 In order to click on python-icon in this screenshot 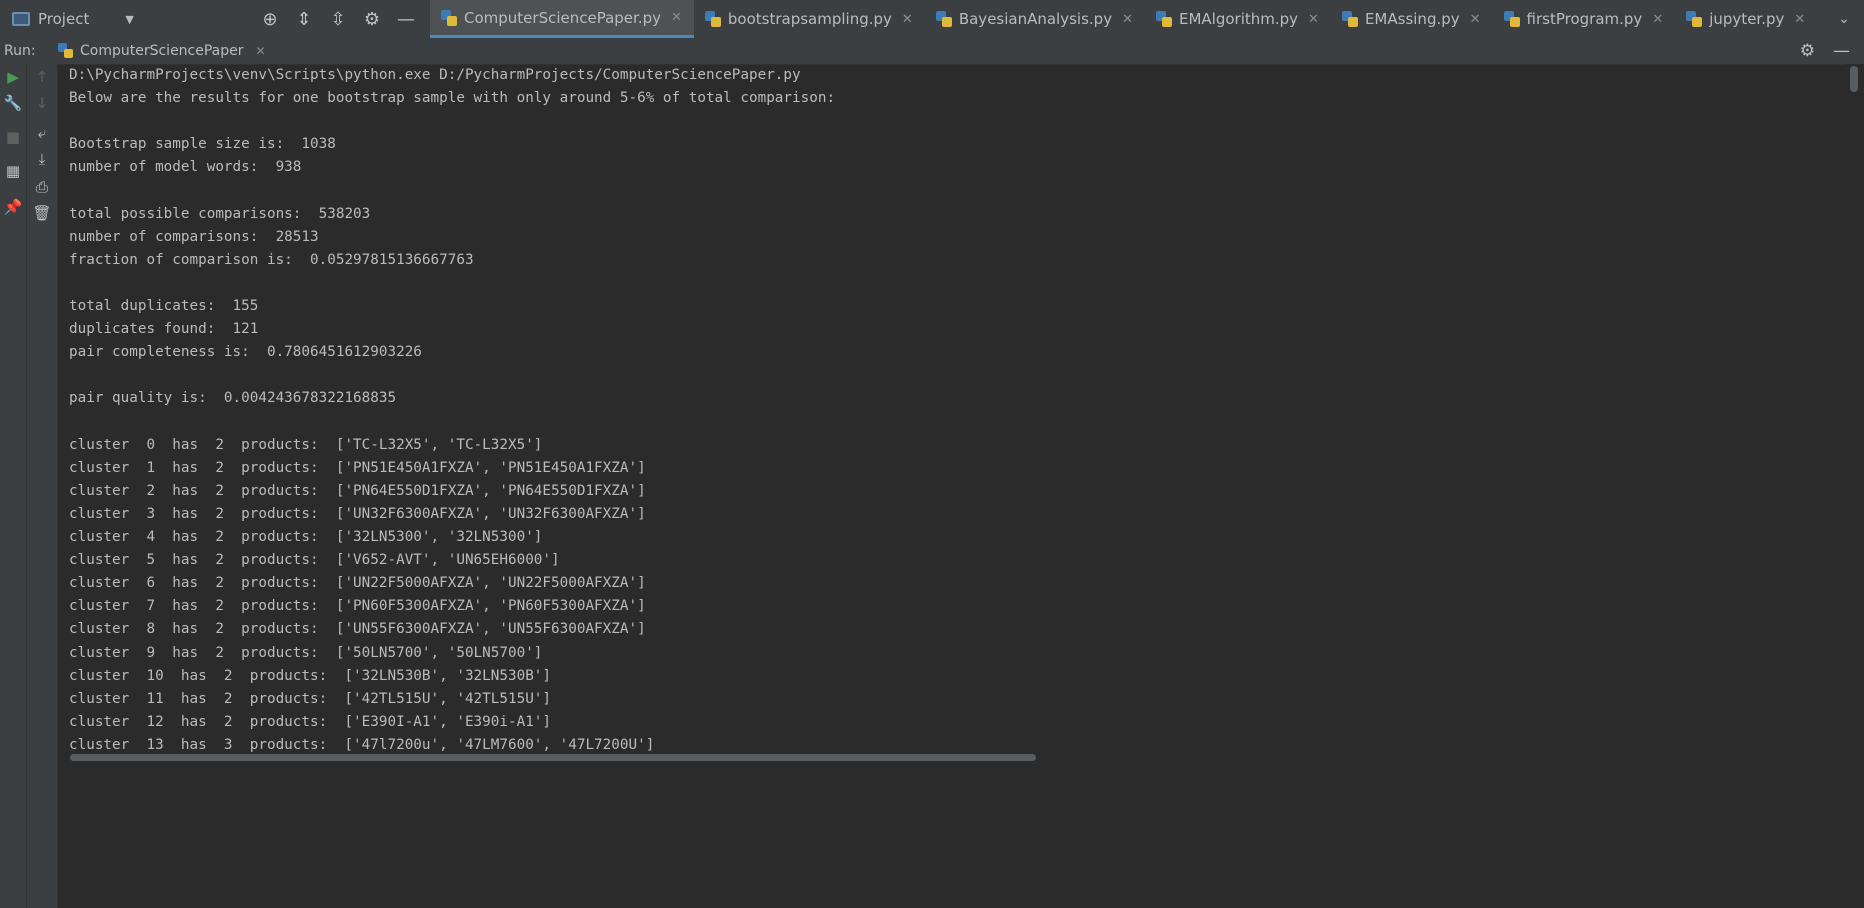, I will do `click(66, 51)`.